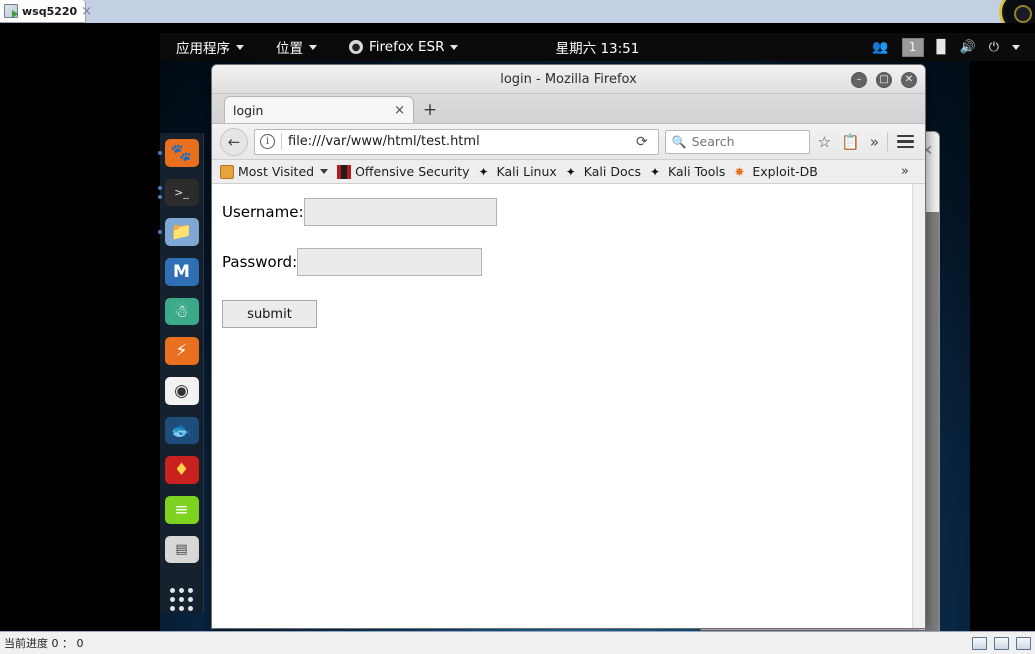 This screenshot has width=1035, height=654. Describe the element at coordinates (181, 391) in the screenshot. I see `dock-item-beef: ◉` at that location.